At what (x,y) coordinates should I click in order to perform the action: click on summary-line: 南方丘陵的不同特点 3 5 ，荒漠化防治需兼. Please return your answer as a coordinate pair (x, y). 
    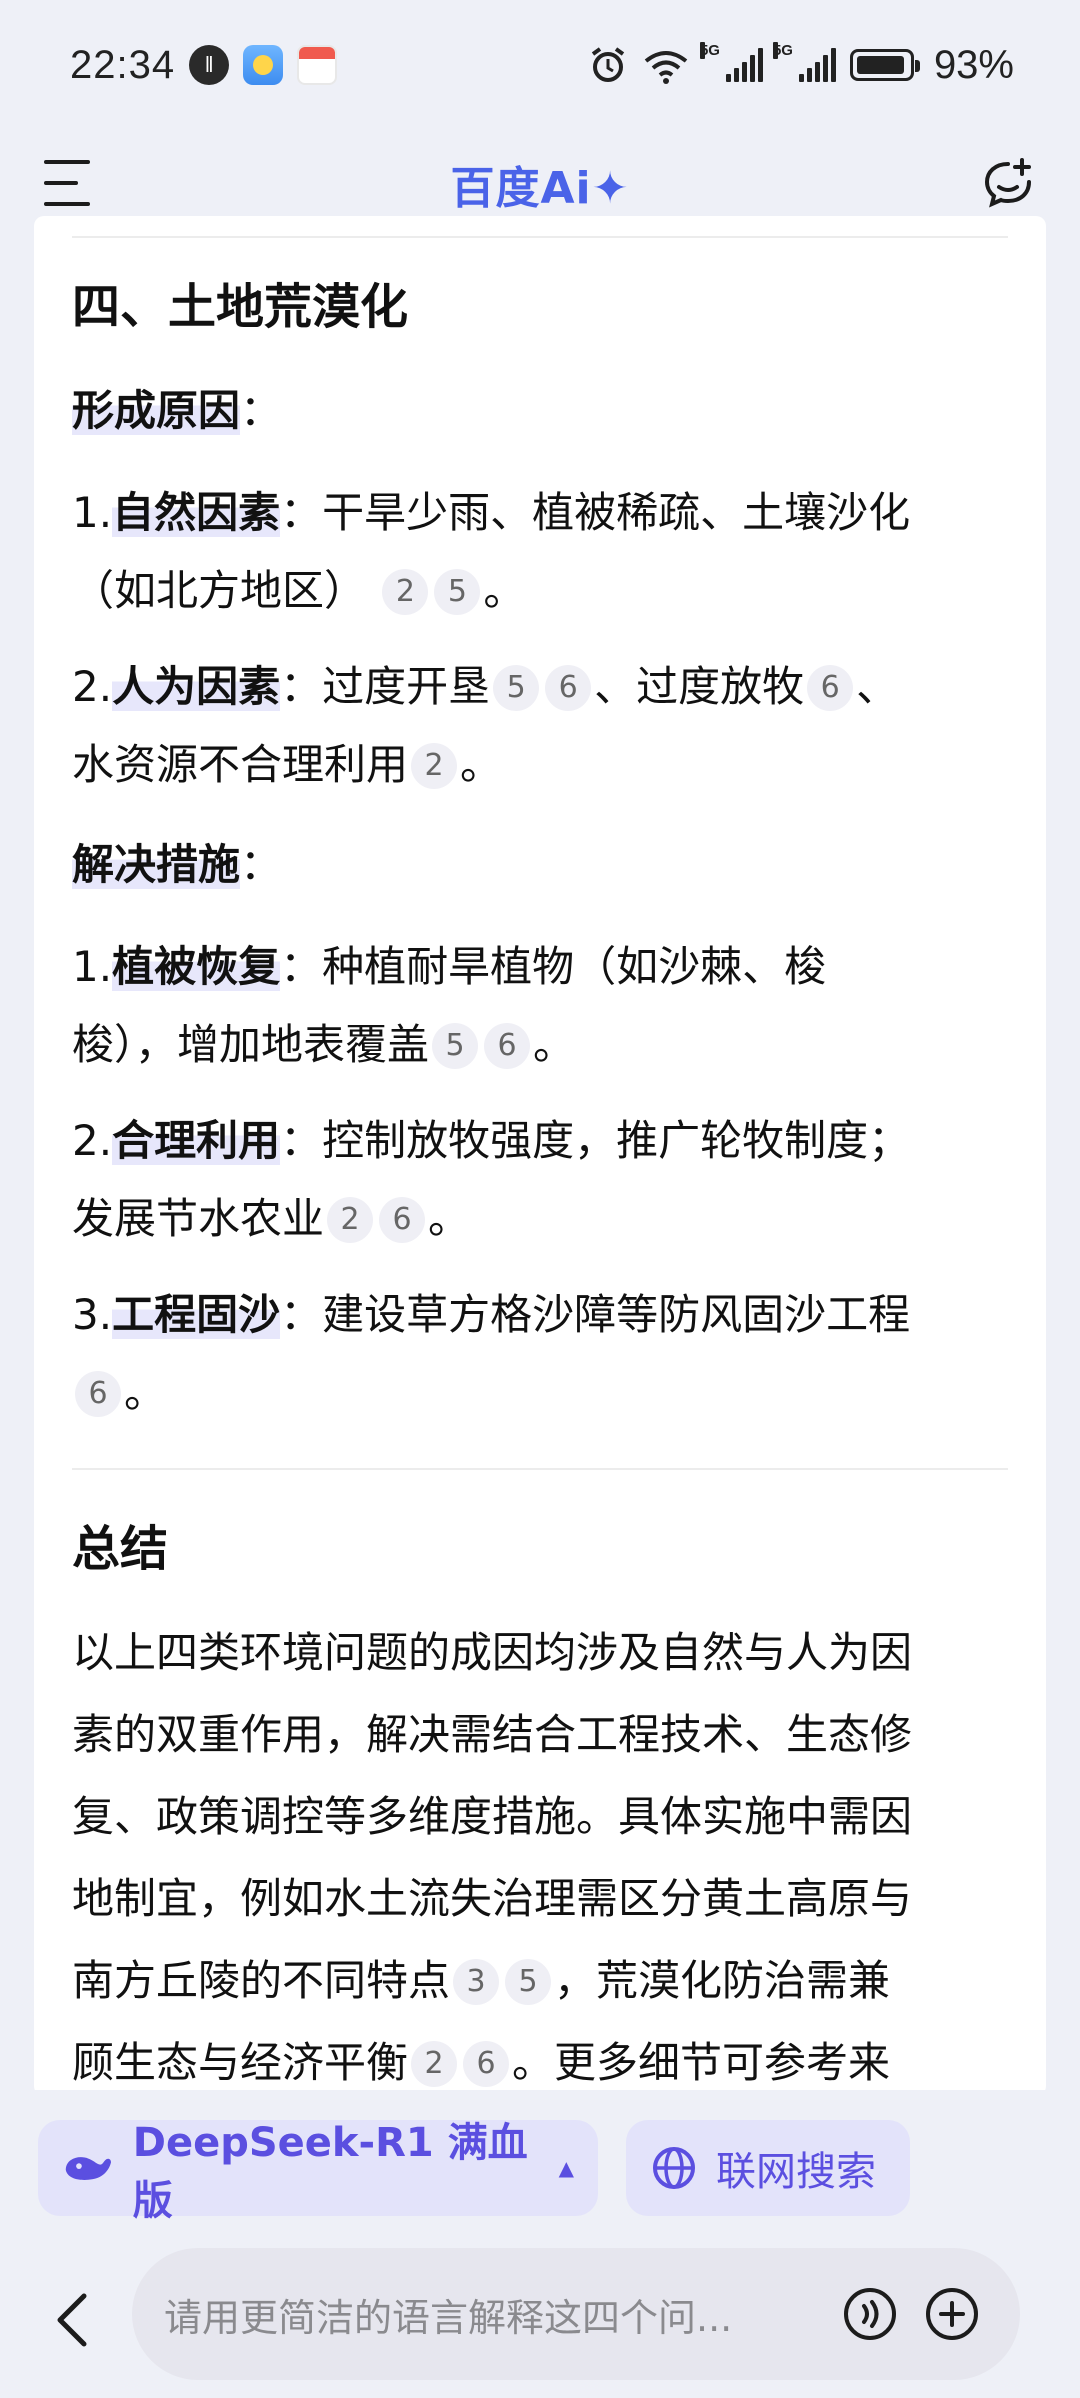
    Looking at the image, I should click on (540, 1981).